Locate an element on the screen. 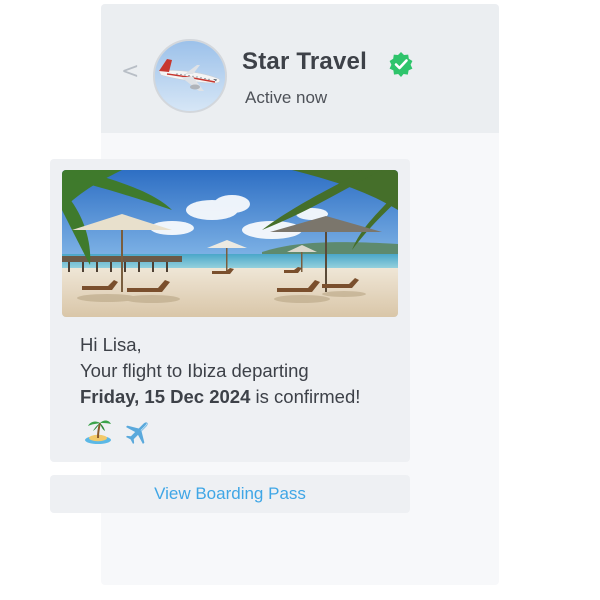 This screenshot has width=600, height=600. flight-text: Your flight to Ibiza departing is located at coordinates (194, 370).